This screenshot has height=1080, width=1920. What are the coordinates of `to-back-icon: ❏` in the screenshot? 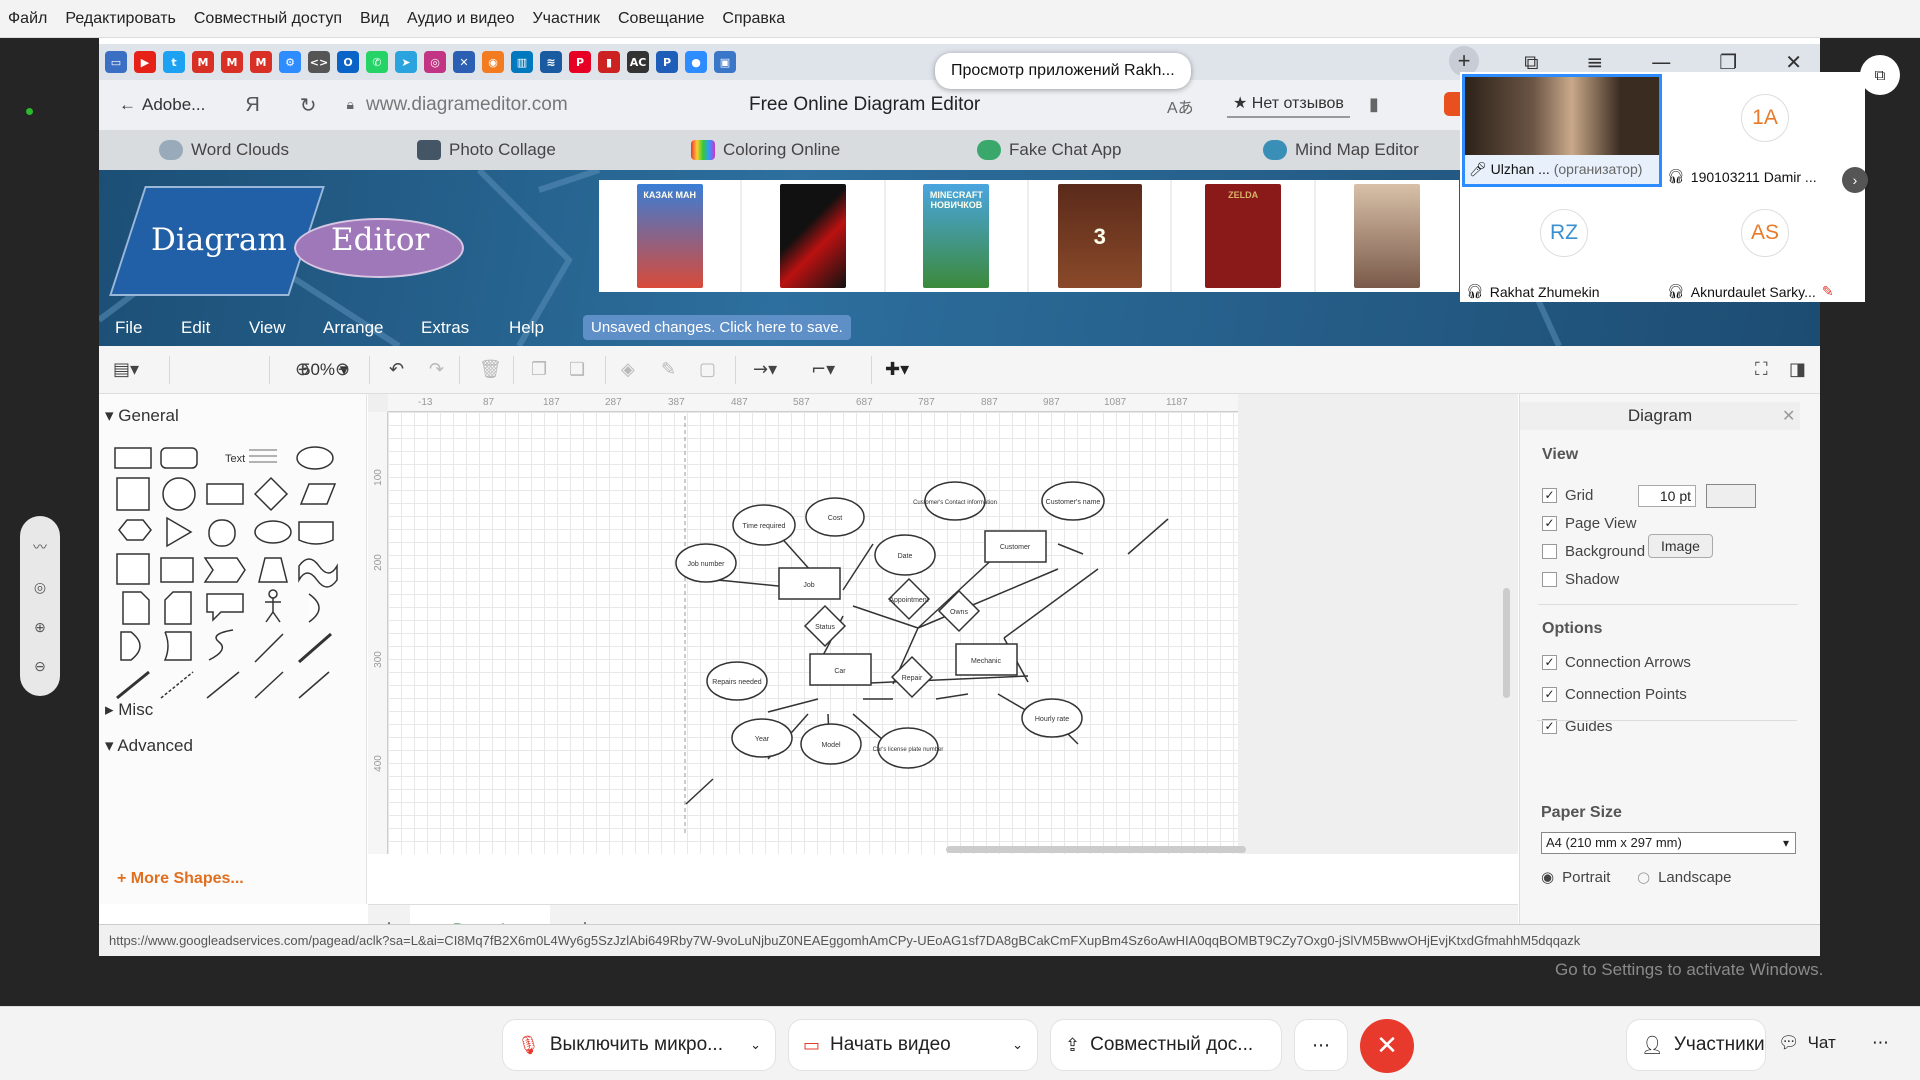 It's located at (577, 369).